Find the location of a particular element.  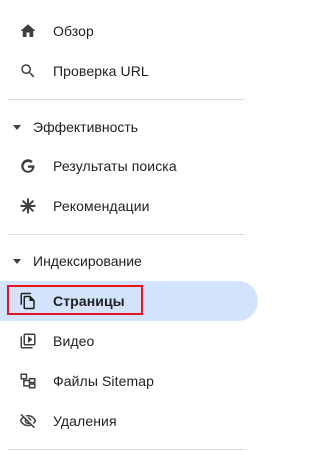

nav-item-search-results: Результаты поиска is located at coordinates (129, 166).